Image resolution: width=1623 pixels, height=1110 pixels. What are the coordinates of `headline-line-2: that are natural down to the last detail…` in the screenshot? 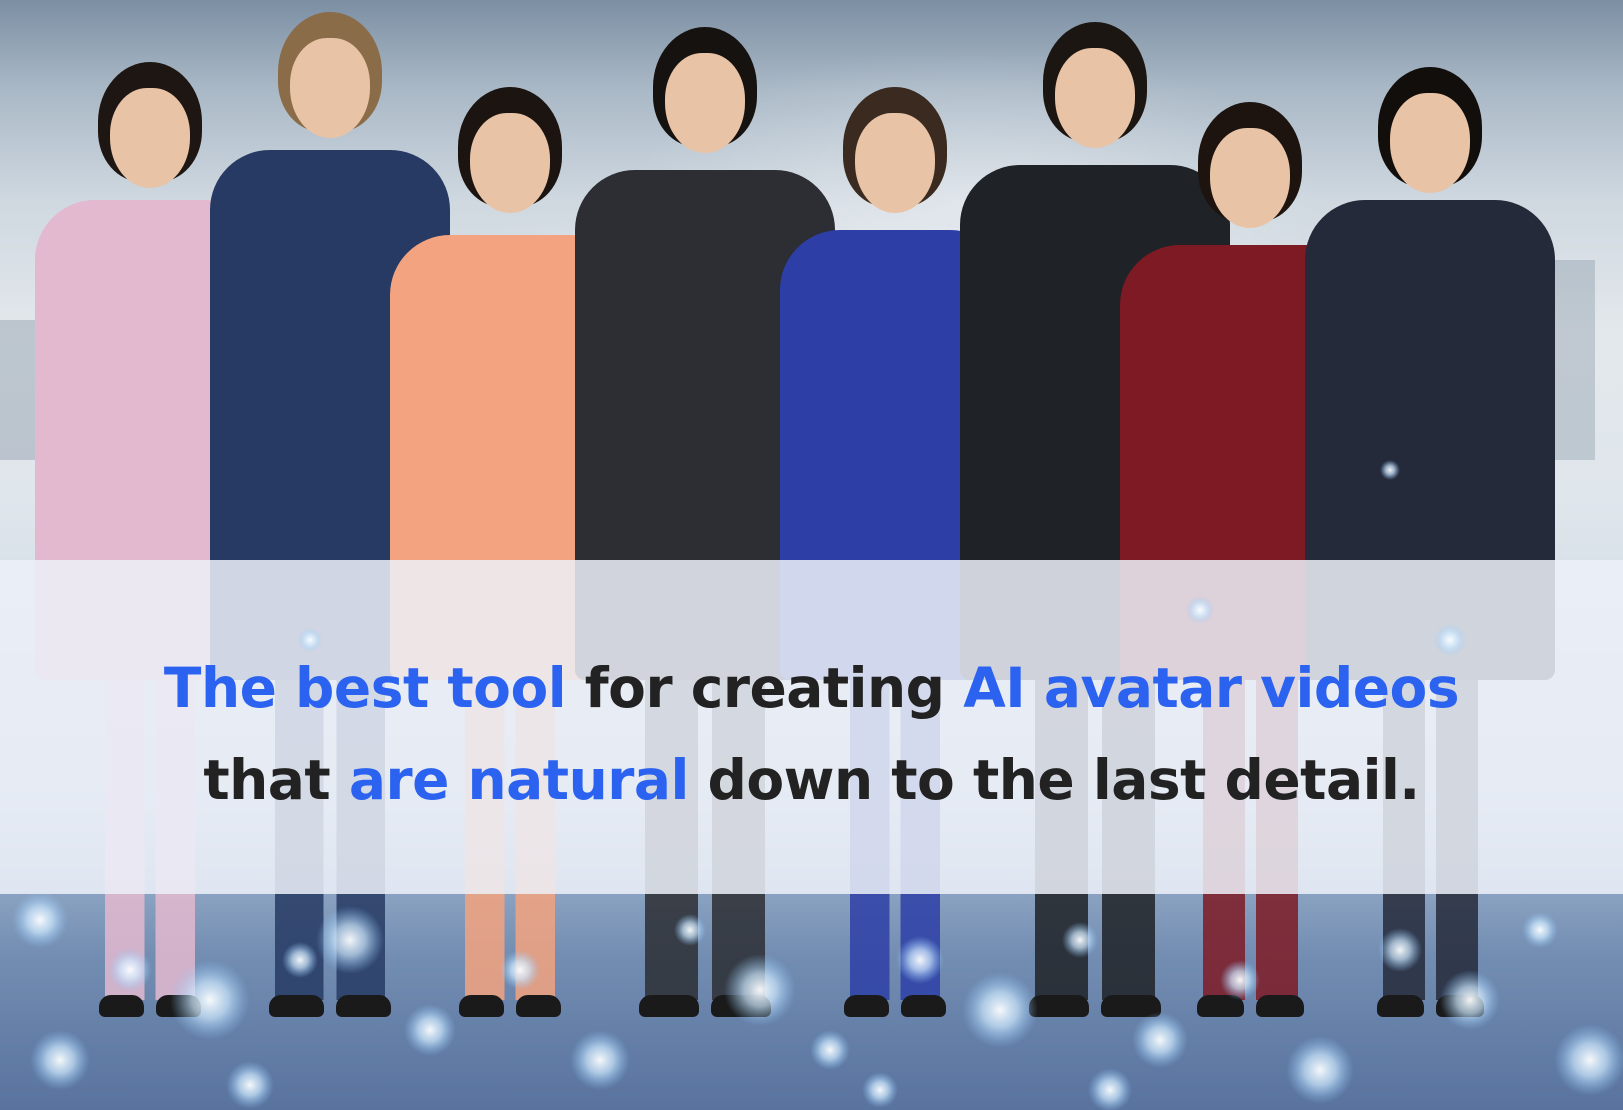 It's located at (811, 780).